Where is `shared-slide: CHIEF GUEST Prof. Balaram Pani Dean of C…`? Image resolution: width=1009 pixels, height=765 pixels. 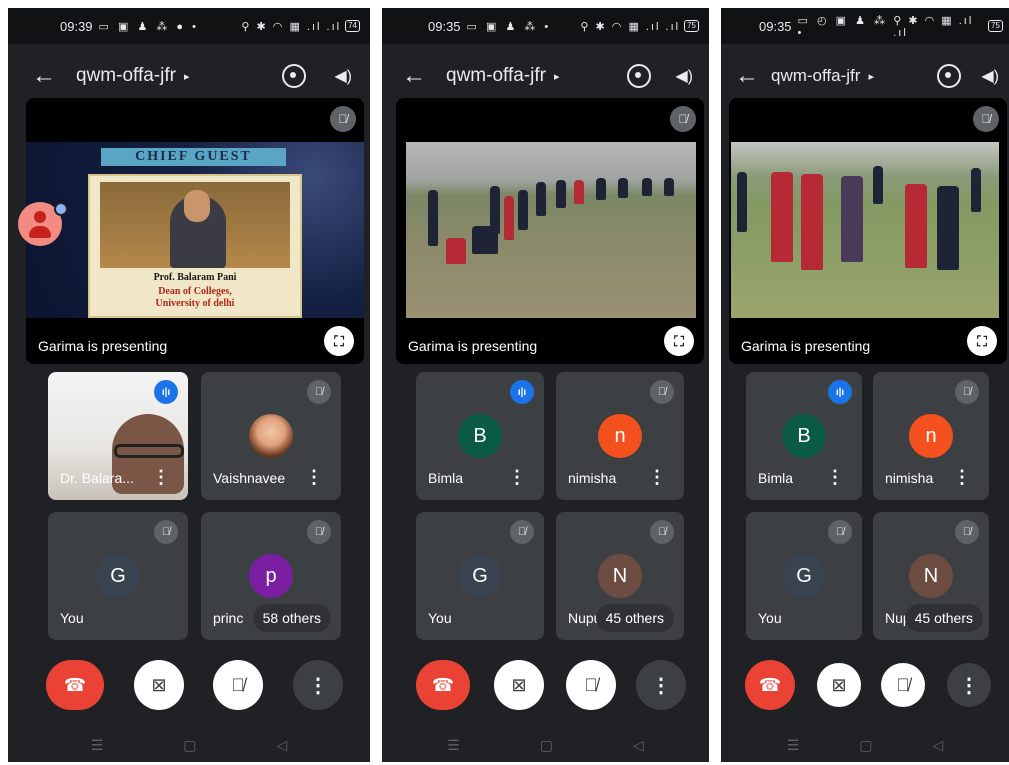 shared-slide: CHIEF GUEST Prof. Balaram Pani Dean of C… is located at coordinates (195, 230).